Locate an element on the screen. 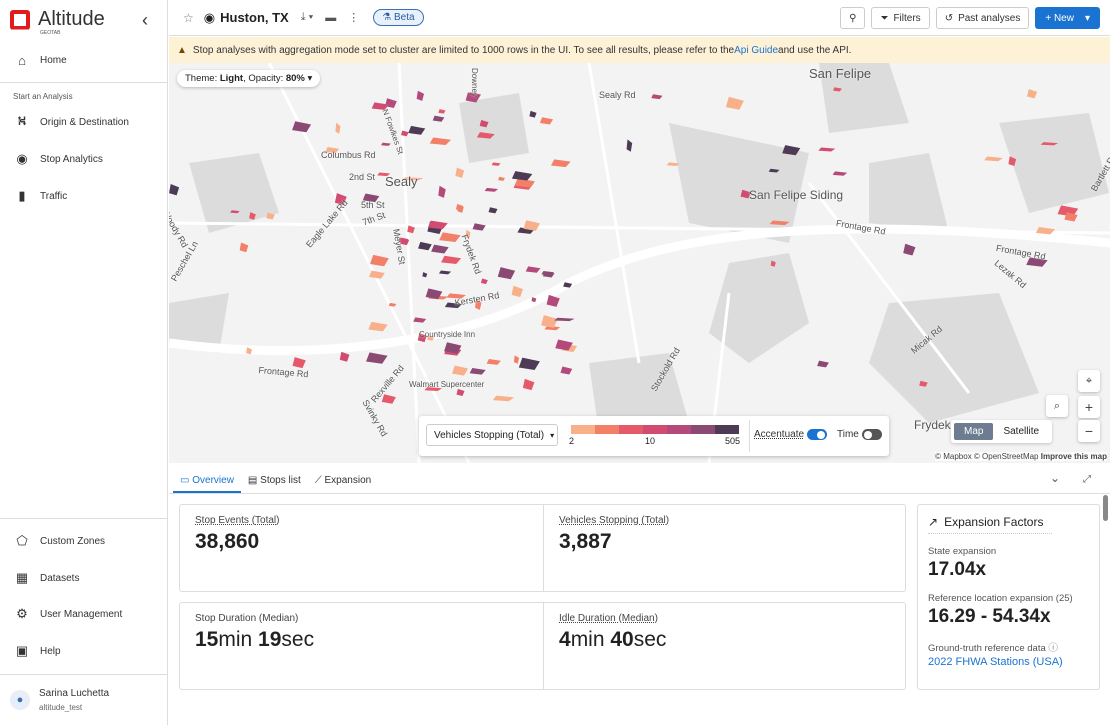  improve-map-link: Improve this map is located at coordinates (1074, 456).